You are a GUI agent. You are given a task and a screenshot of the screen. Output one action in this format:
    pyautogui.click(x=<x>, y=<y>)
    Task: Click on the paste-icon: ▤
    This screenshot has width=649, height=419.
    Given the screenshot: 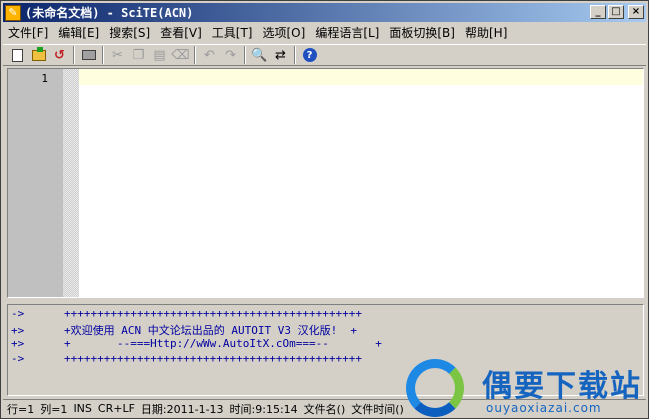 What is the action you would take?
    pyautogui.click(x=159, y=55)
    